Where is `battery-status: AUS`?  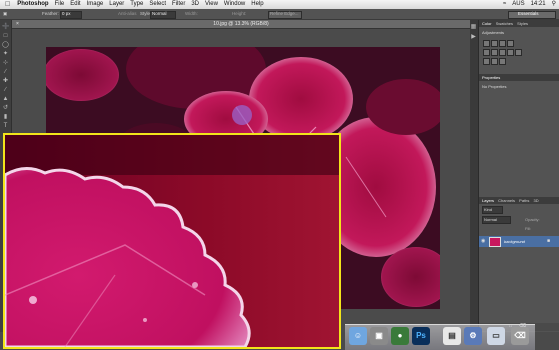 battery-status: AUS is located at coordinates (518, 4).